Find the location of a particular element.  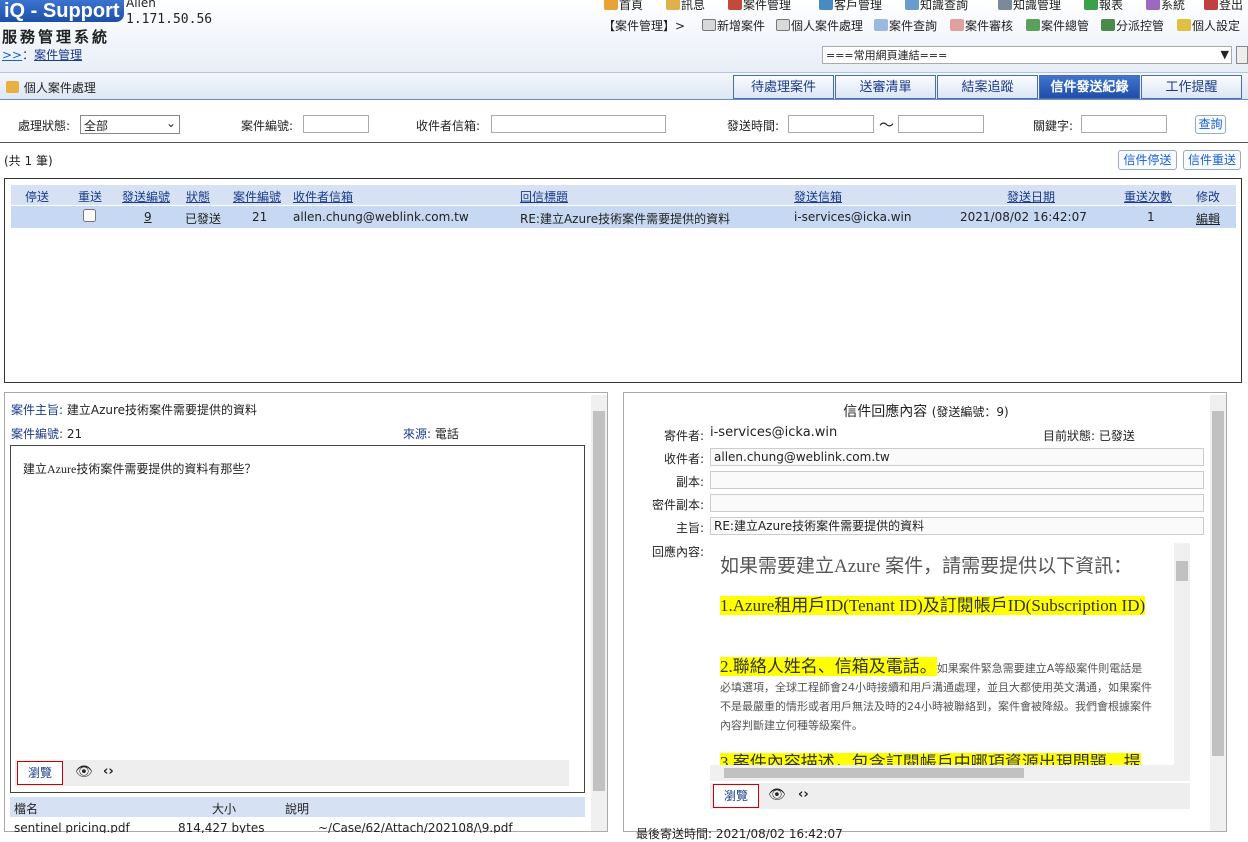

subject-field: RE:建立Azure技術案件需要提供的資料 is located at coordinates (957, 526).